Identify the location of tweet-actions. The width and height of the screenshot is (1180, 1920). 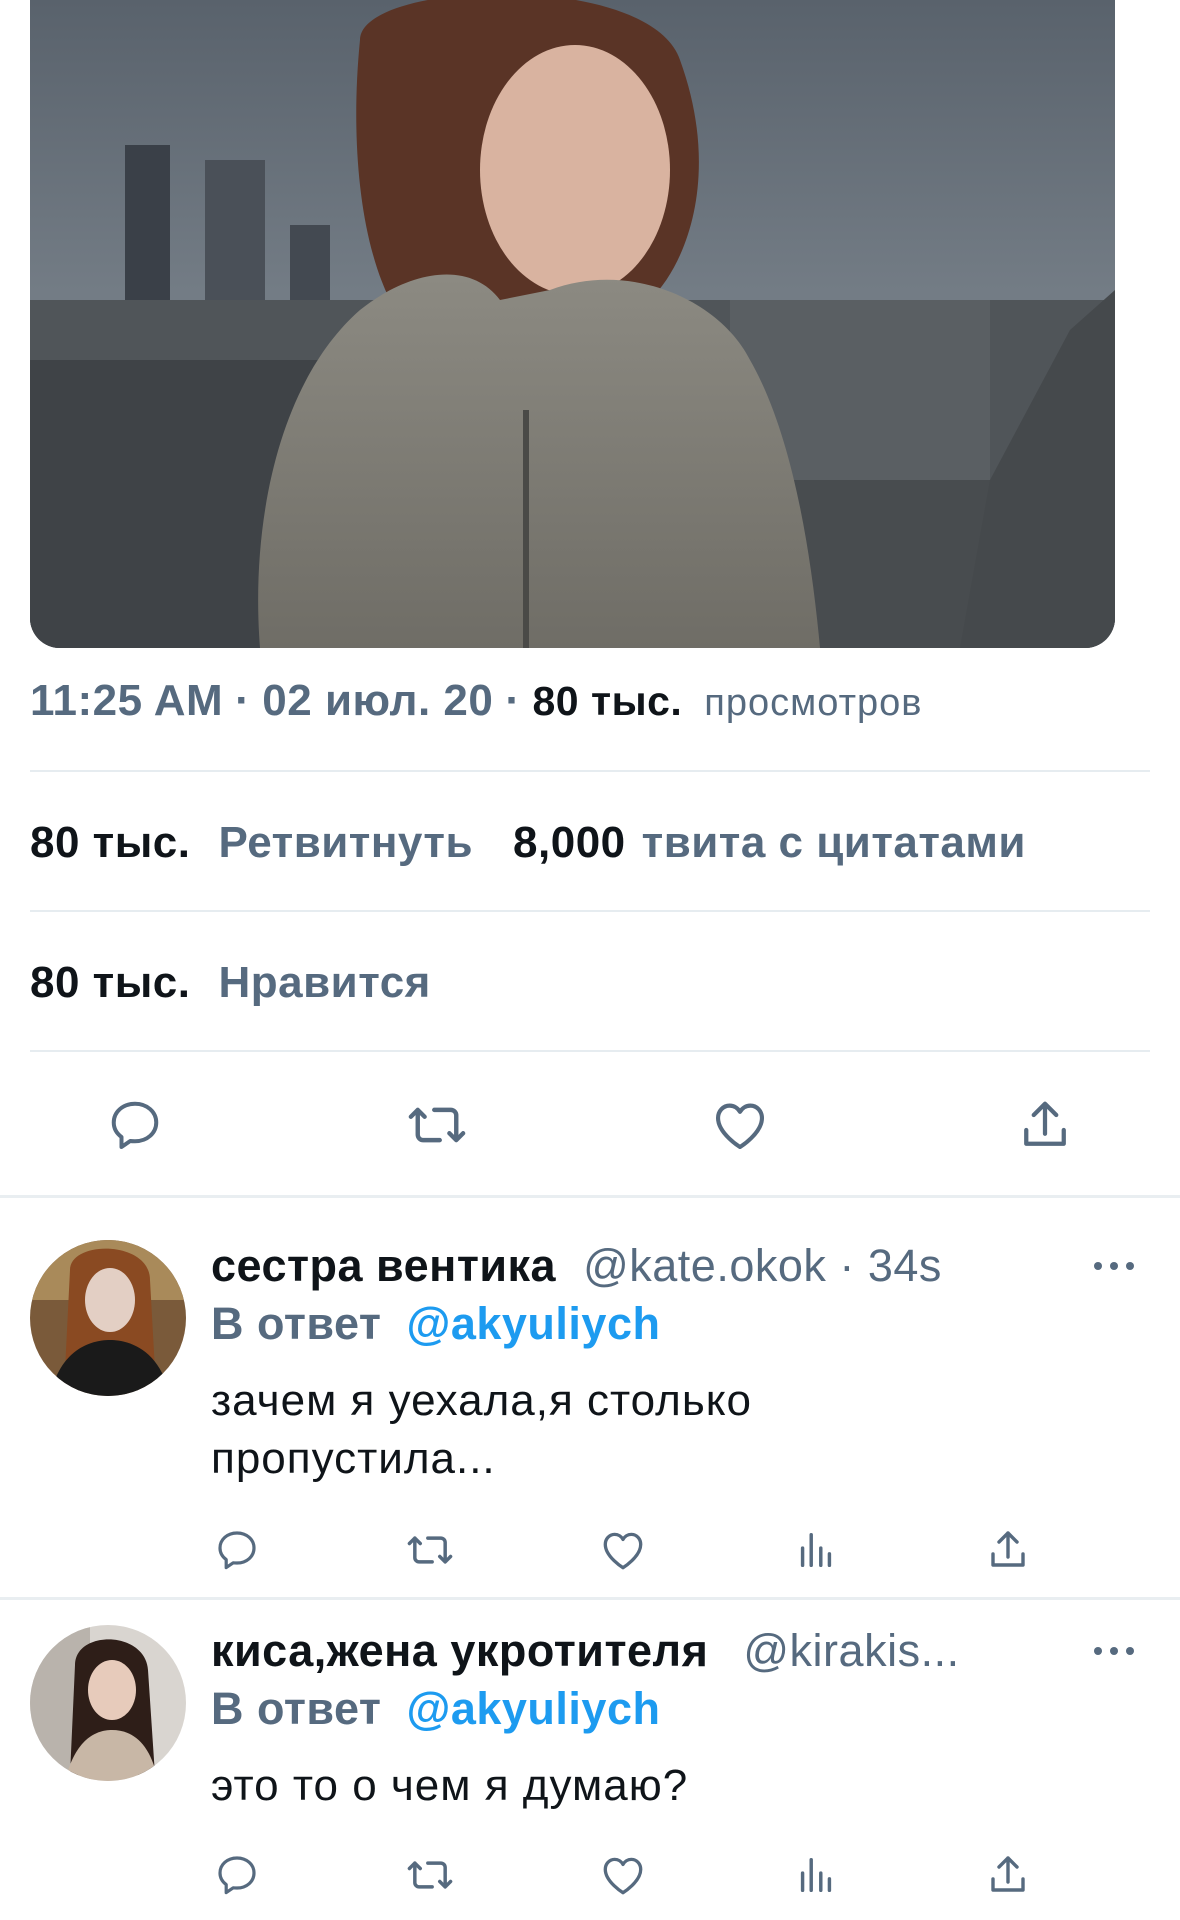
(590, 1125).